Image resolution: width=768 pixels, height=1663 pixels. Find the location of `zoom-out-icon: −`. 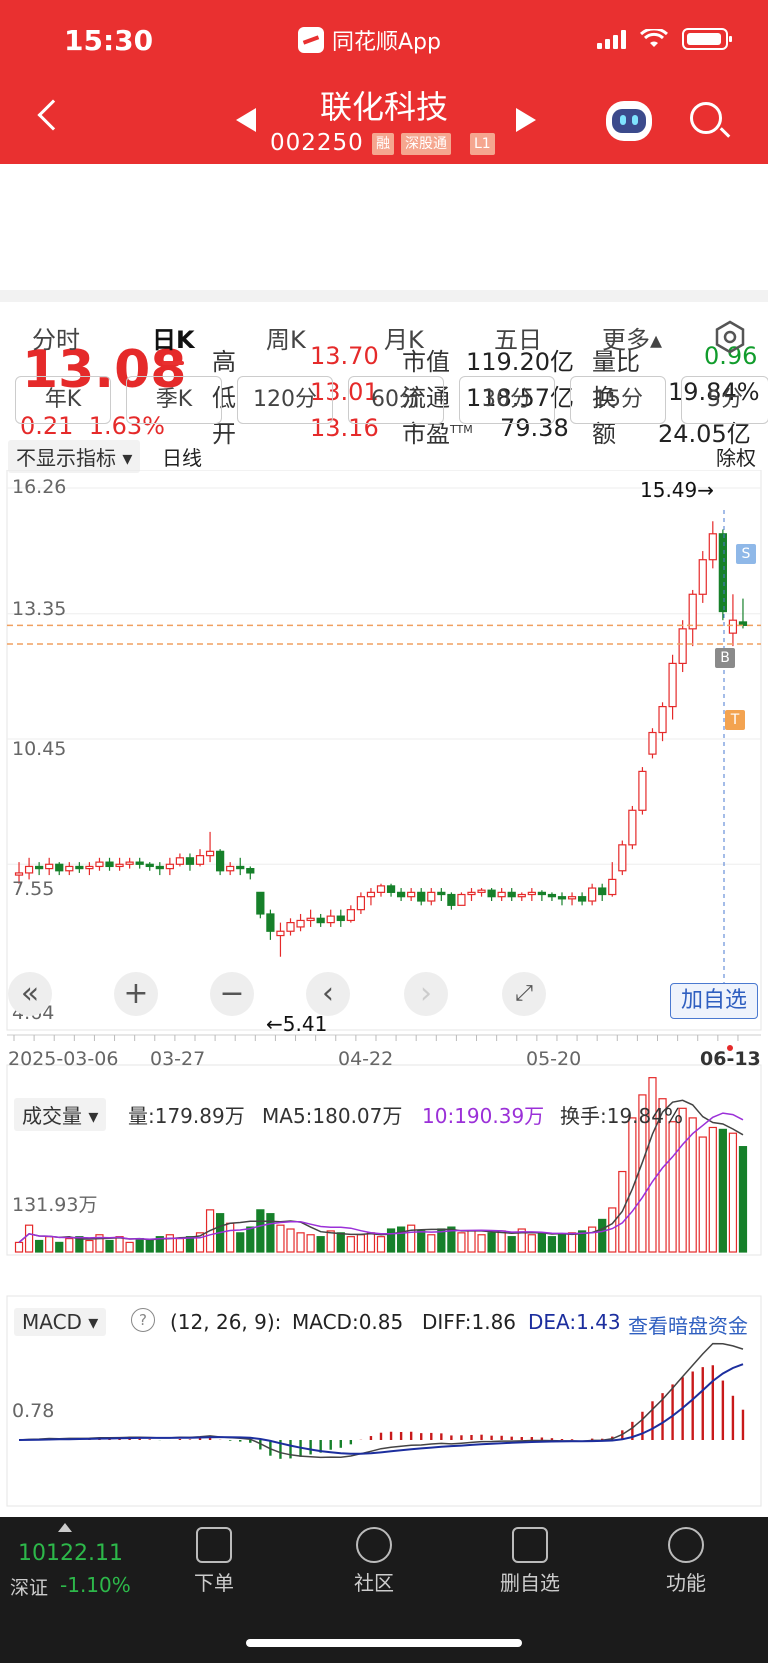

zoom-out-icon: − is located at coordinates (232, 994).